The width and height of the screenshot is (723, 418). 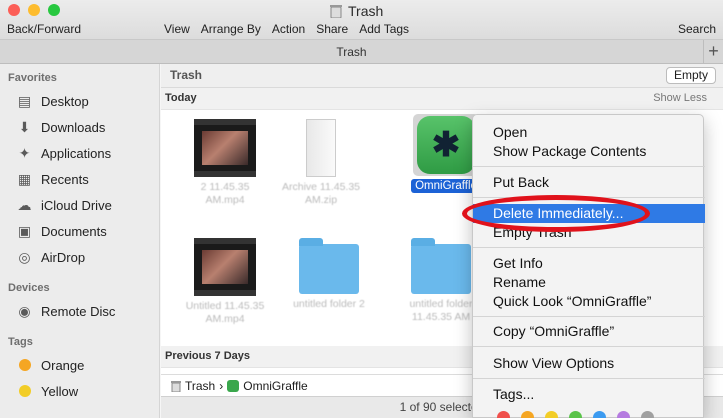 What do you see at coordinates (44, 29) in the screenshot?
I see `back-forward-button: Back/Forward` at bounding box center [44, 29].